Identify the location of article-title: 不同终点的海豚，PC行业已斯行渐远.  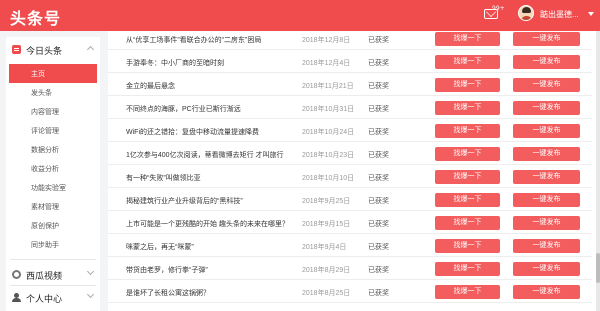
(212, 109).